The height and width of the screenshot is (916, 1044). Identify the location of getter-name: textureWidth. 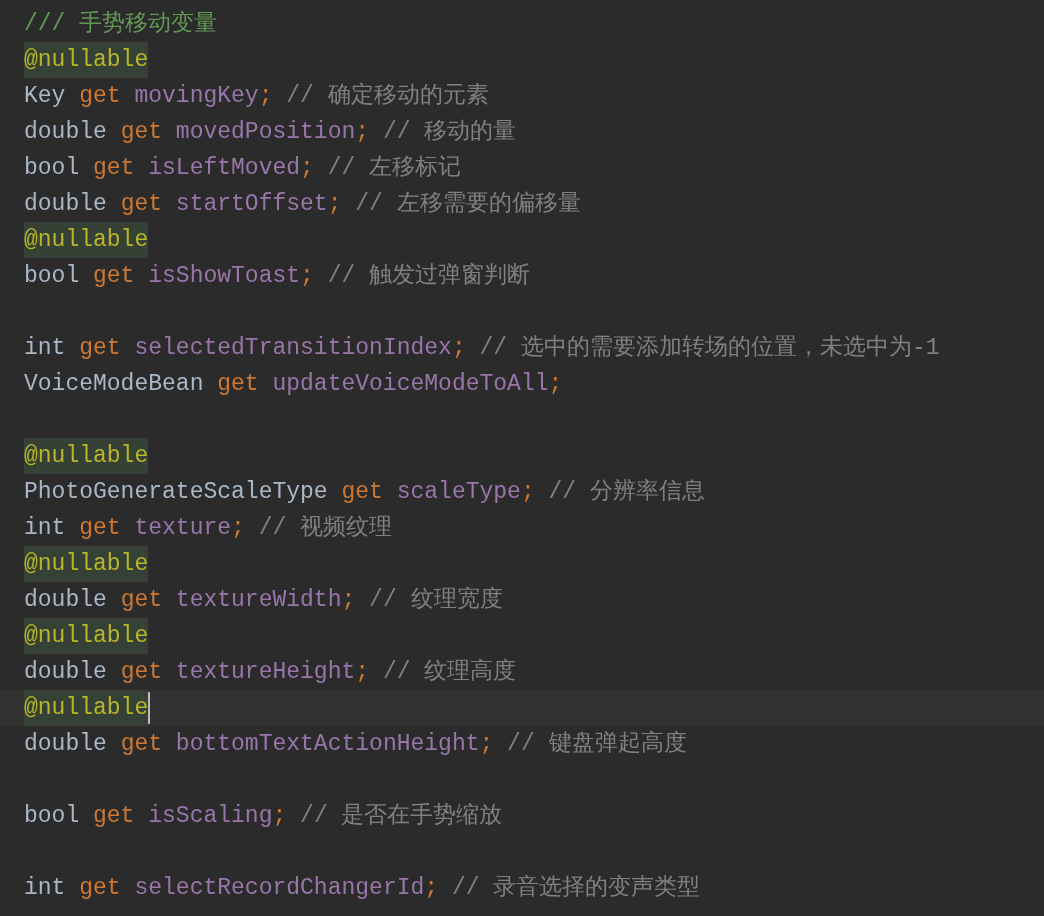
(258, 600).